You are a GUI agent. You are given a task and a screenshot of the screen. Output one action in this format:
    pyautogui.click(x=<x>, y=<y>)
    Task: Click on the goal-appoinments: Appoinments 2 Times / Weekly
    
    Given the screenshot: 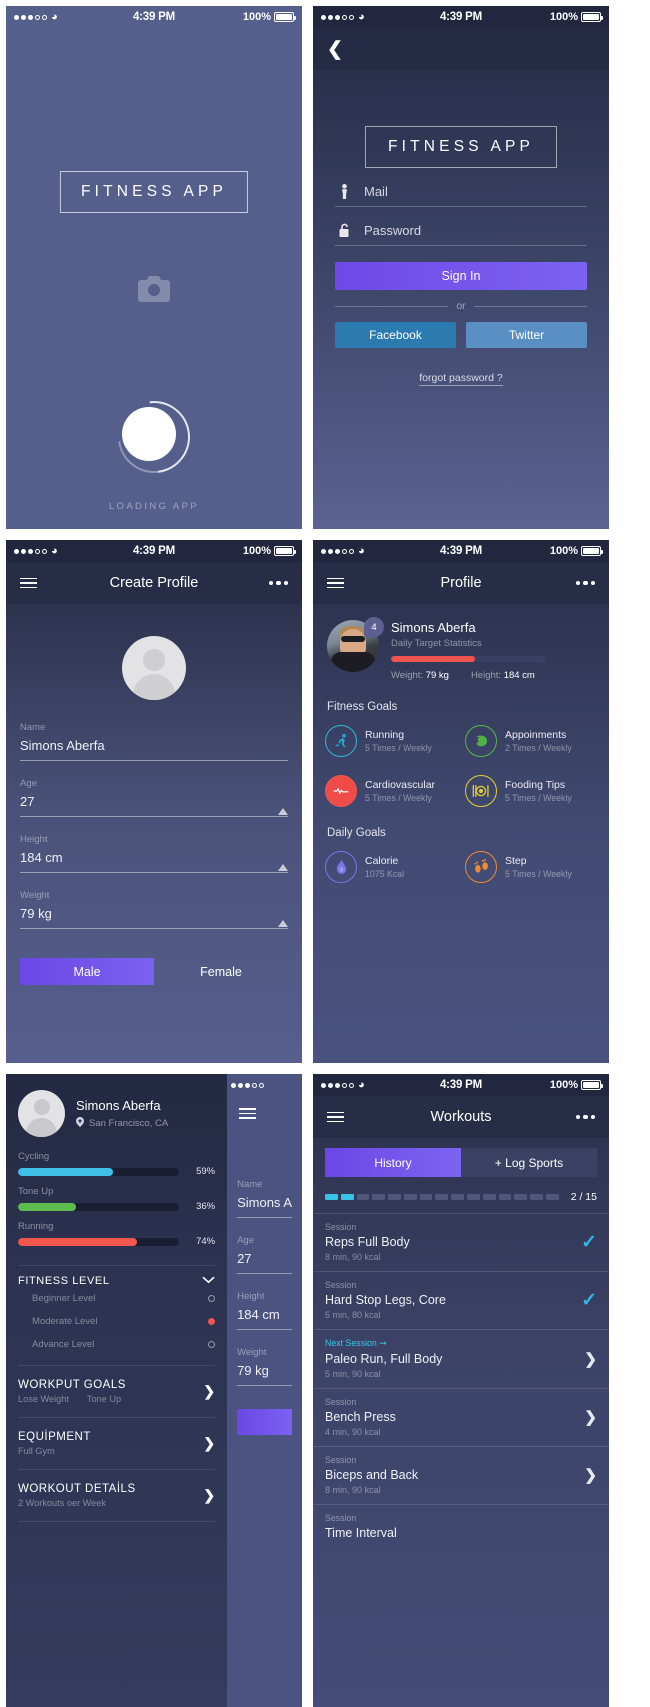 What is the action you would take?
    pyautogui.click(x=531, y=741)
    